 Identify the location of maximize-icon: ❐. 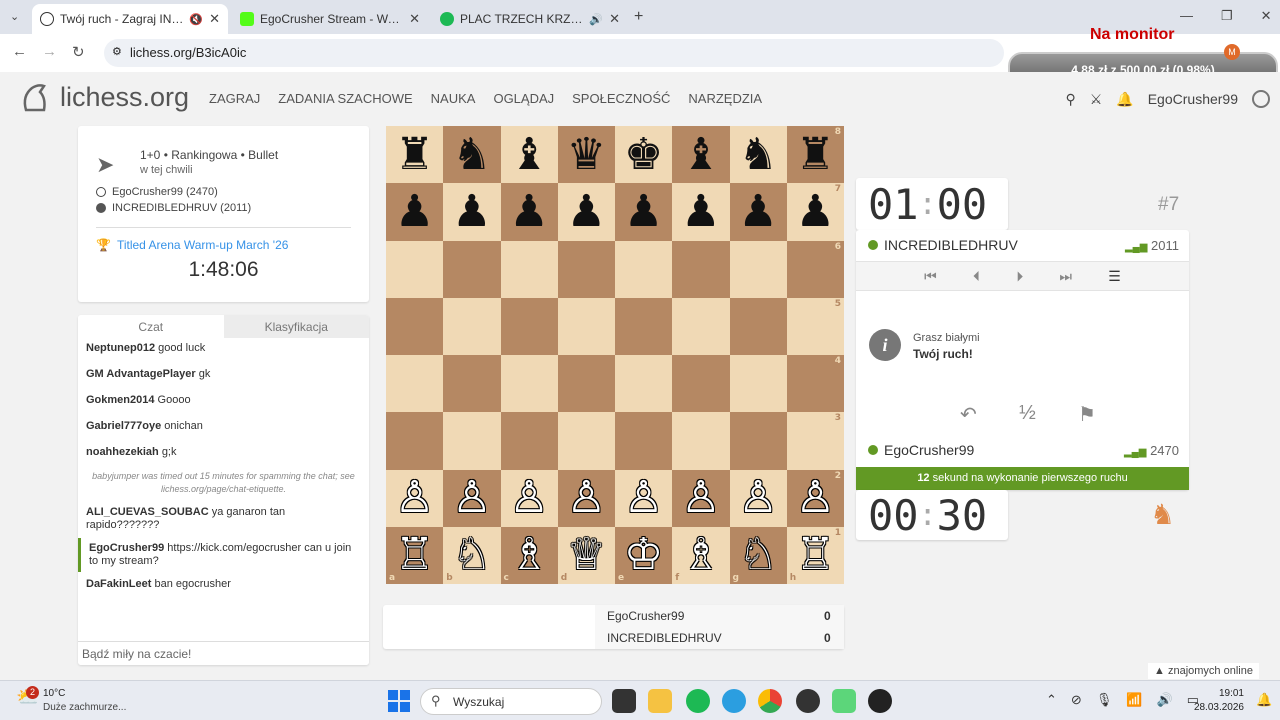
(1227, 16).